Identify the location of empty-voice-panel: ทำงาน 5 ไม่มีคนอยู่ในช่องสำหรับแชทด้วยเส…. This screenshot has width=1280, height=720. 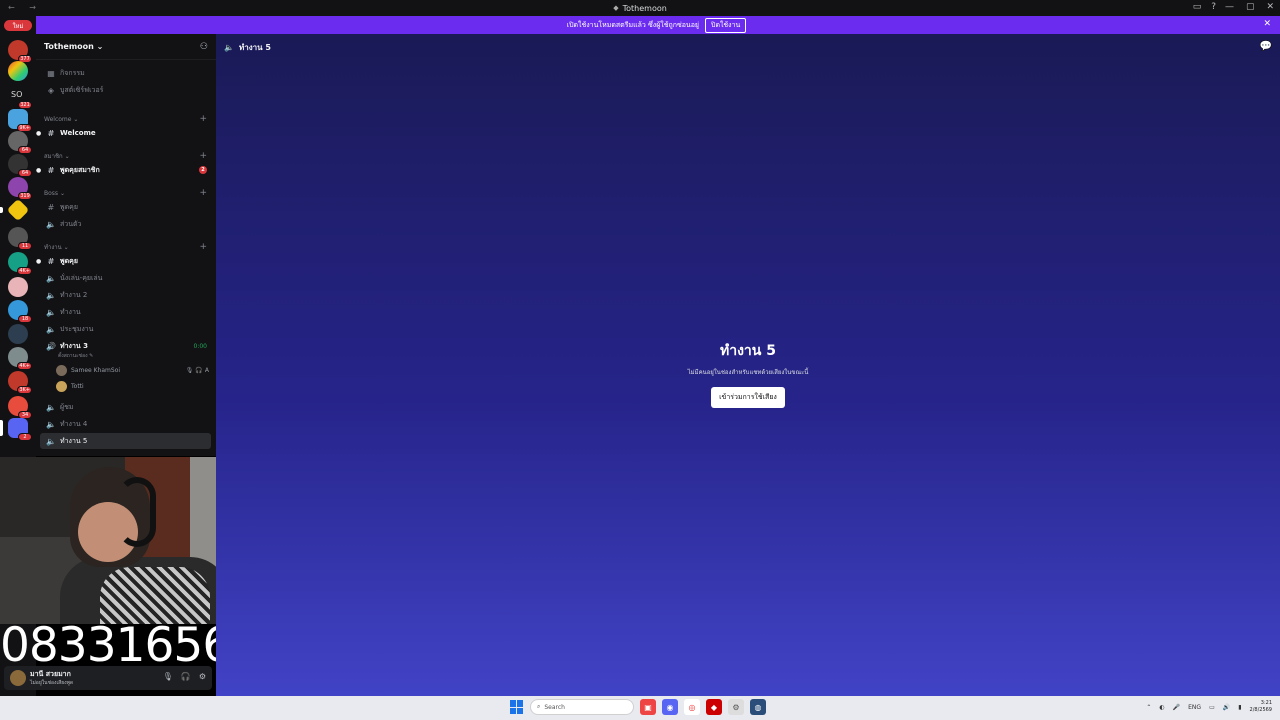
(748, 374).